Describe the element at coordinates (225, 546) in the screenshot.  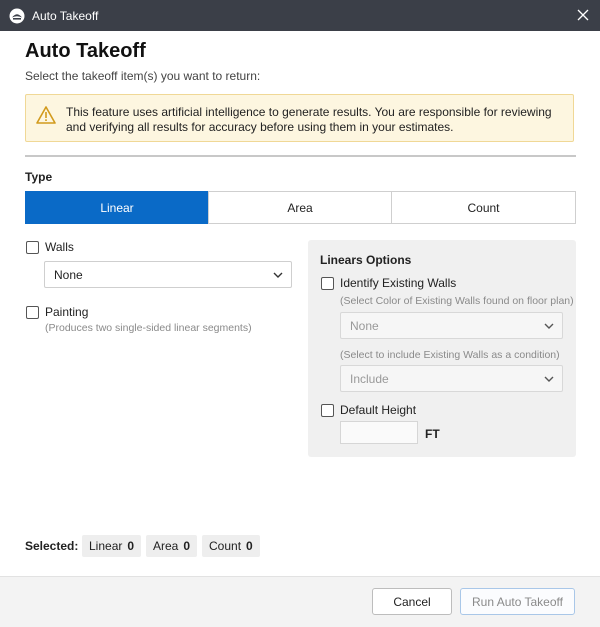
I see `chip-name: Count` at that location.